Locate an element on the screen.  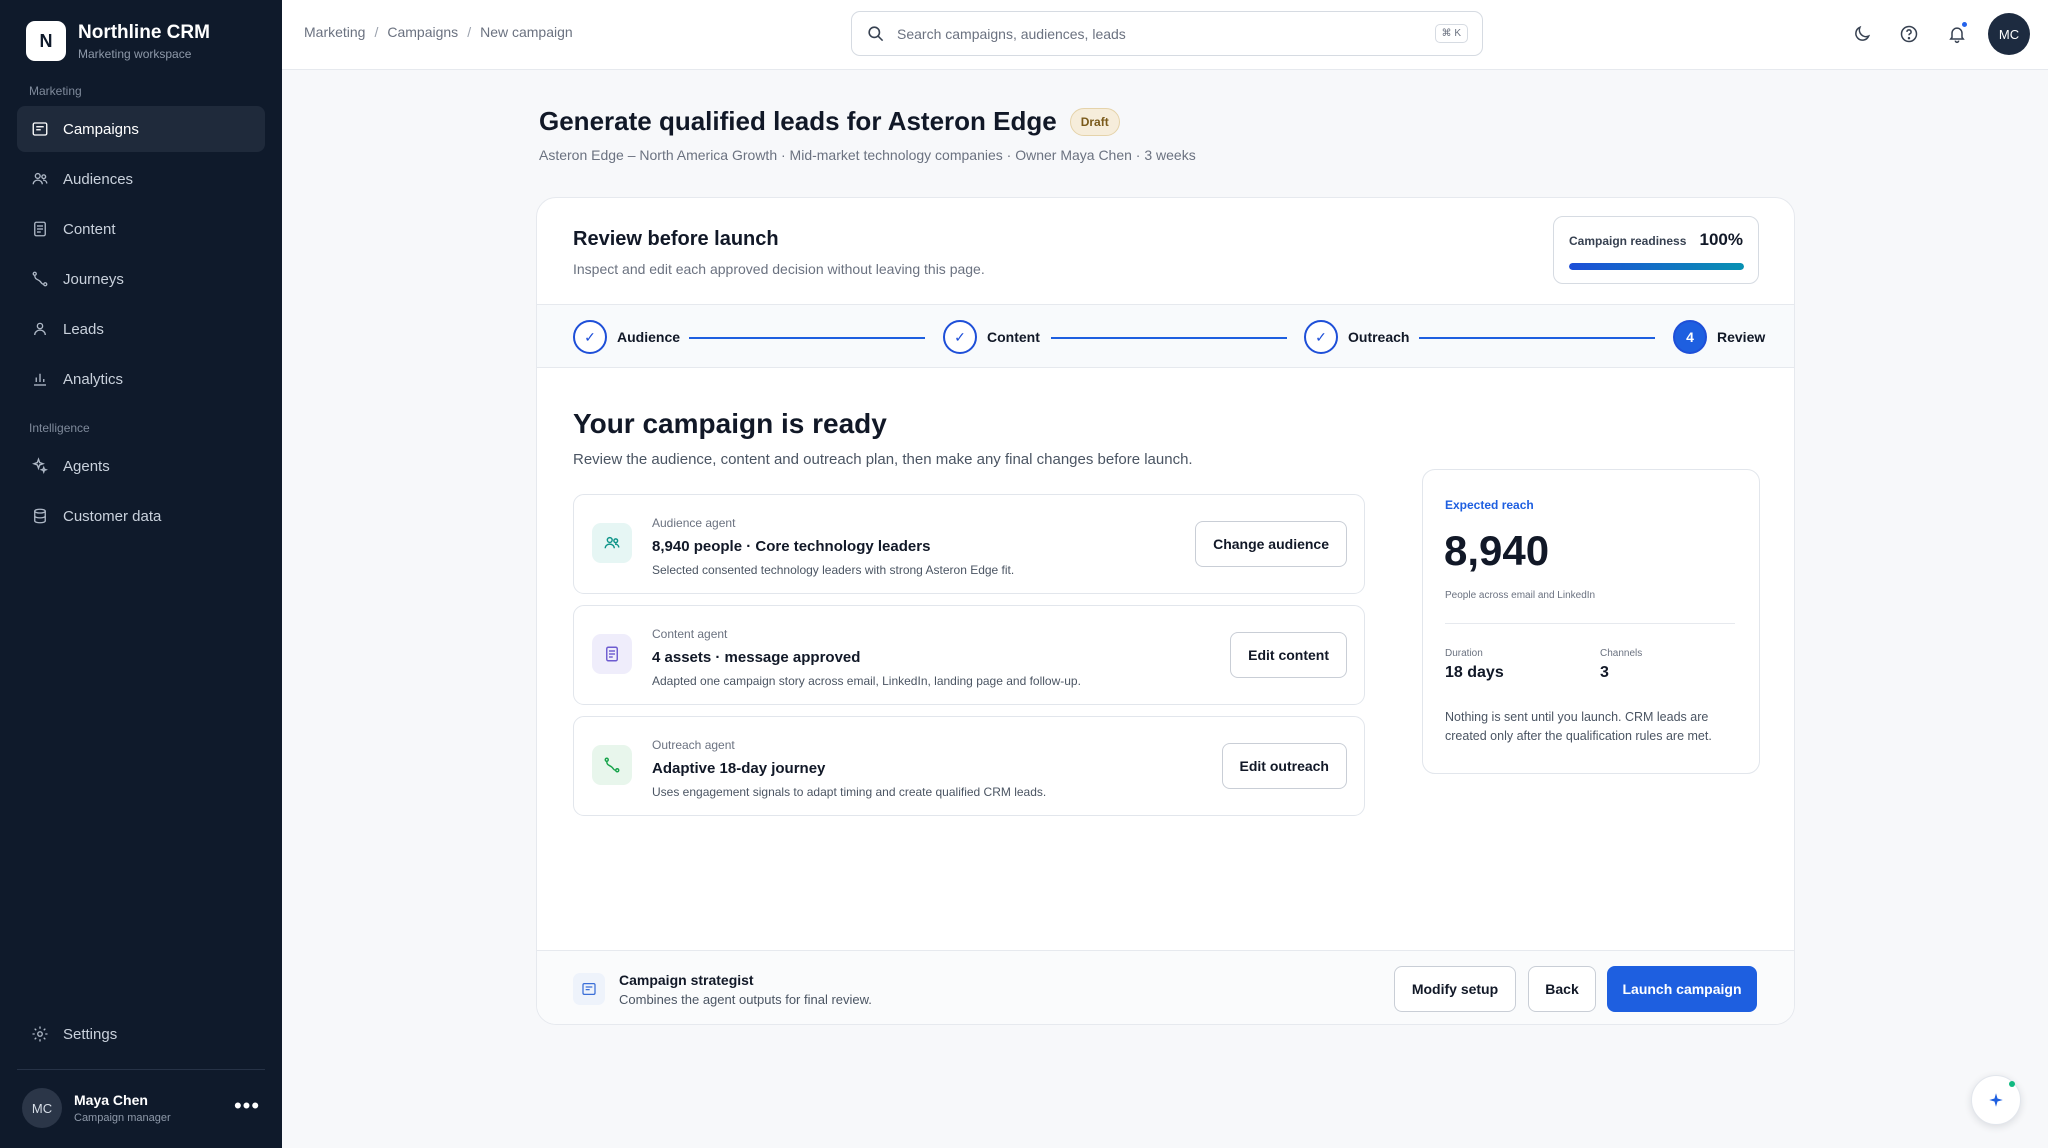
sidebar-item-campaigns: Campaigns is located at coordinates (141, 129).